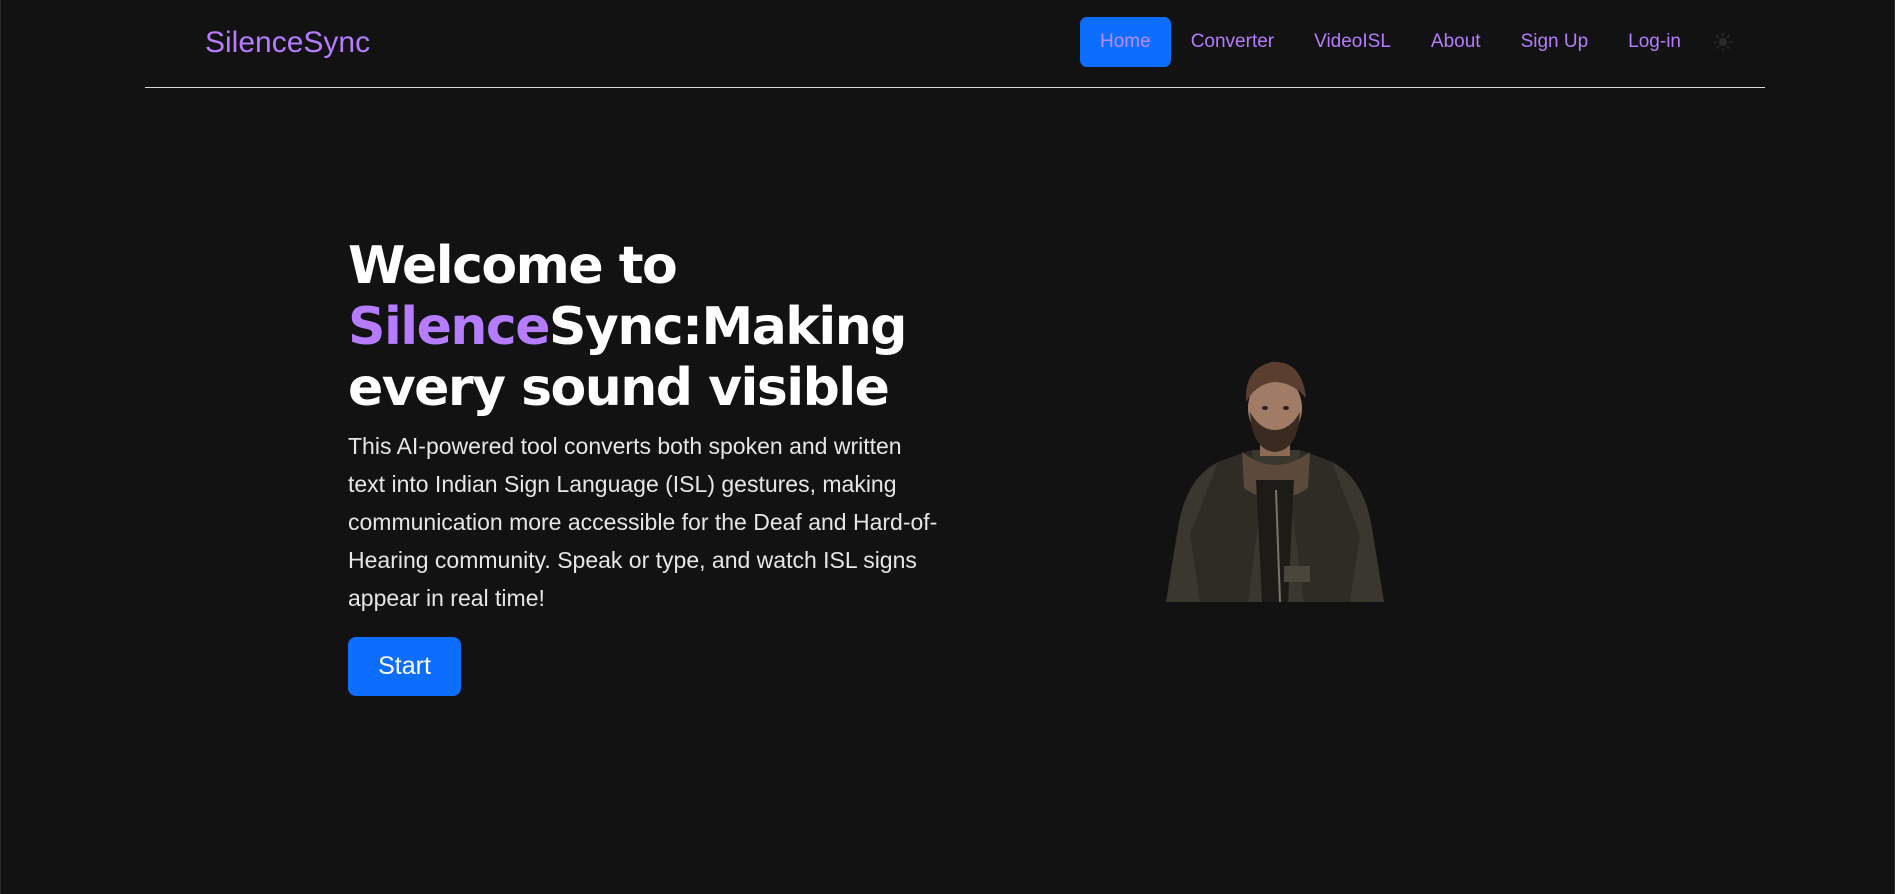 The width and height of the screenshot is (1895, 894). I want to click on avatar-image, so click(1275, 481).